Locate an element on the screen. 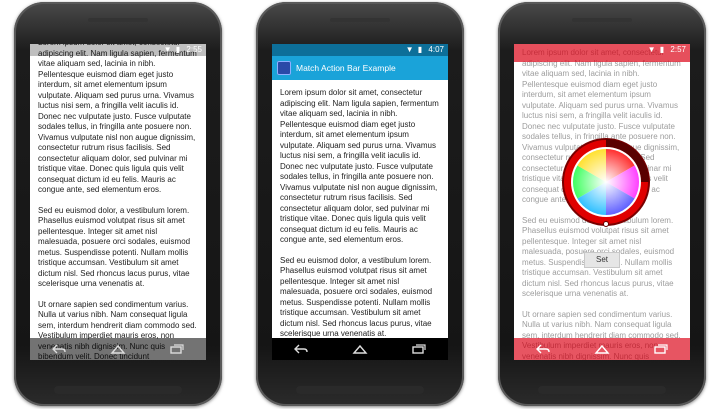  set-button: Set is located at coordinates (602, 260).